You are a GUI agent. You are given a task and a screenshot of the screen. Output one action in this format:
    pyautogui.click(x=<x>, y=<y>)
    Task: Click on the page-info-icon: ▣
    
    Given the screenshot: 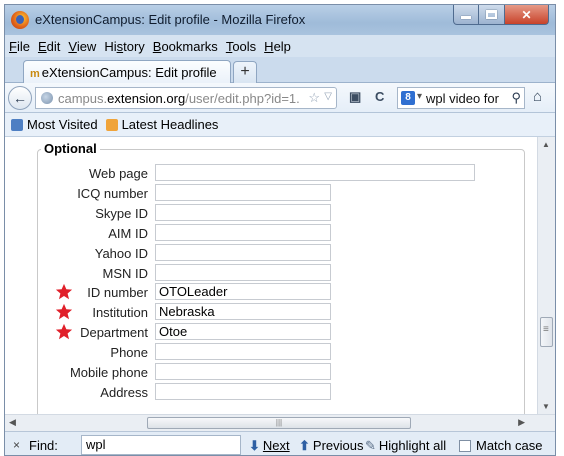 What is the action you would take?
    pyautogui.click(x=355, y=97)
    